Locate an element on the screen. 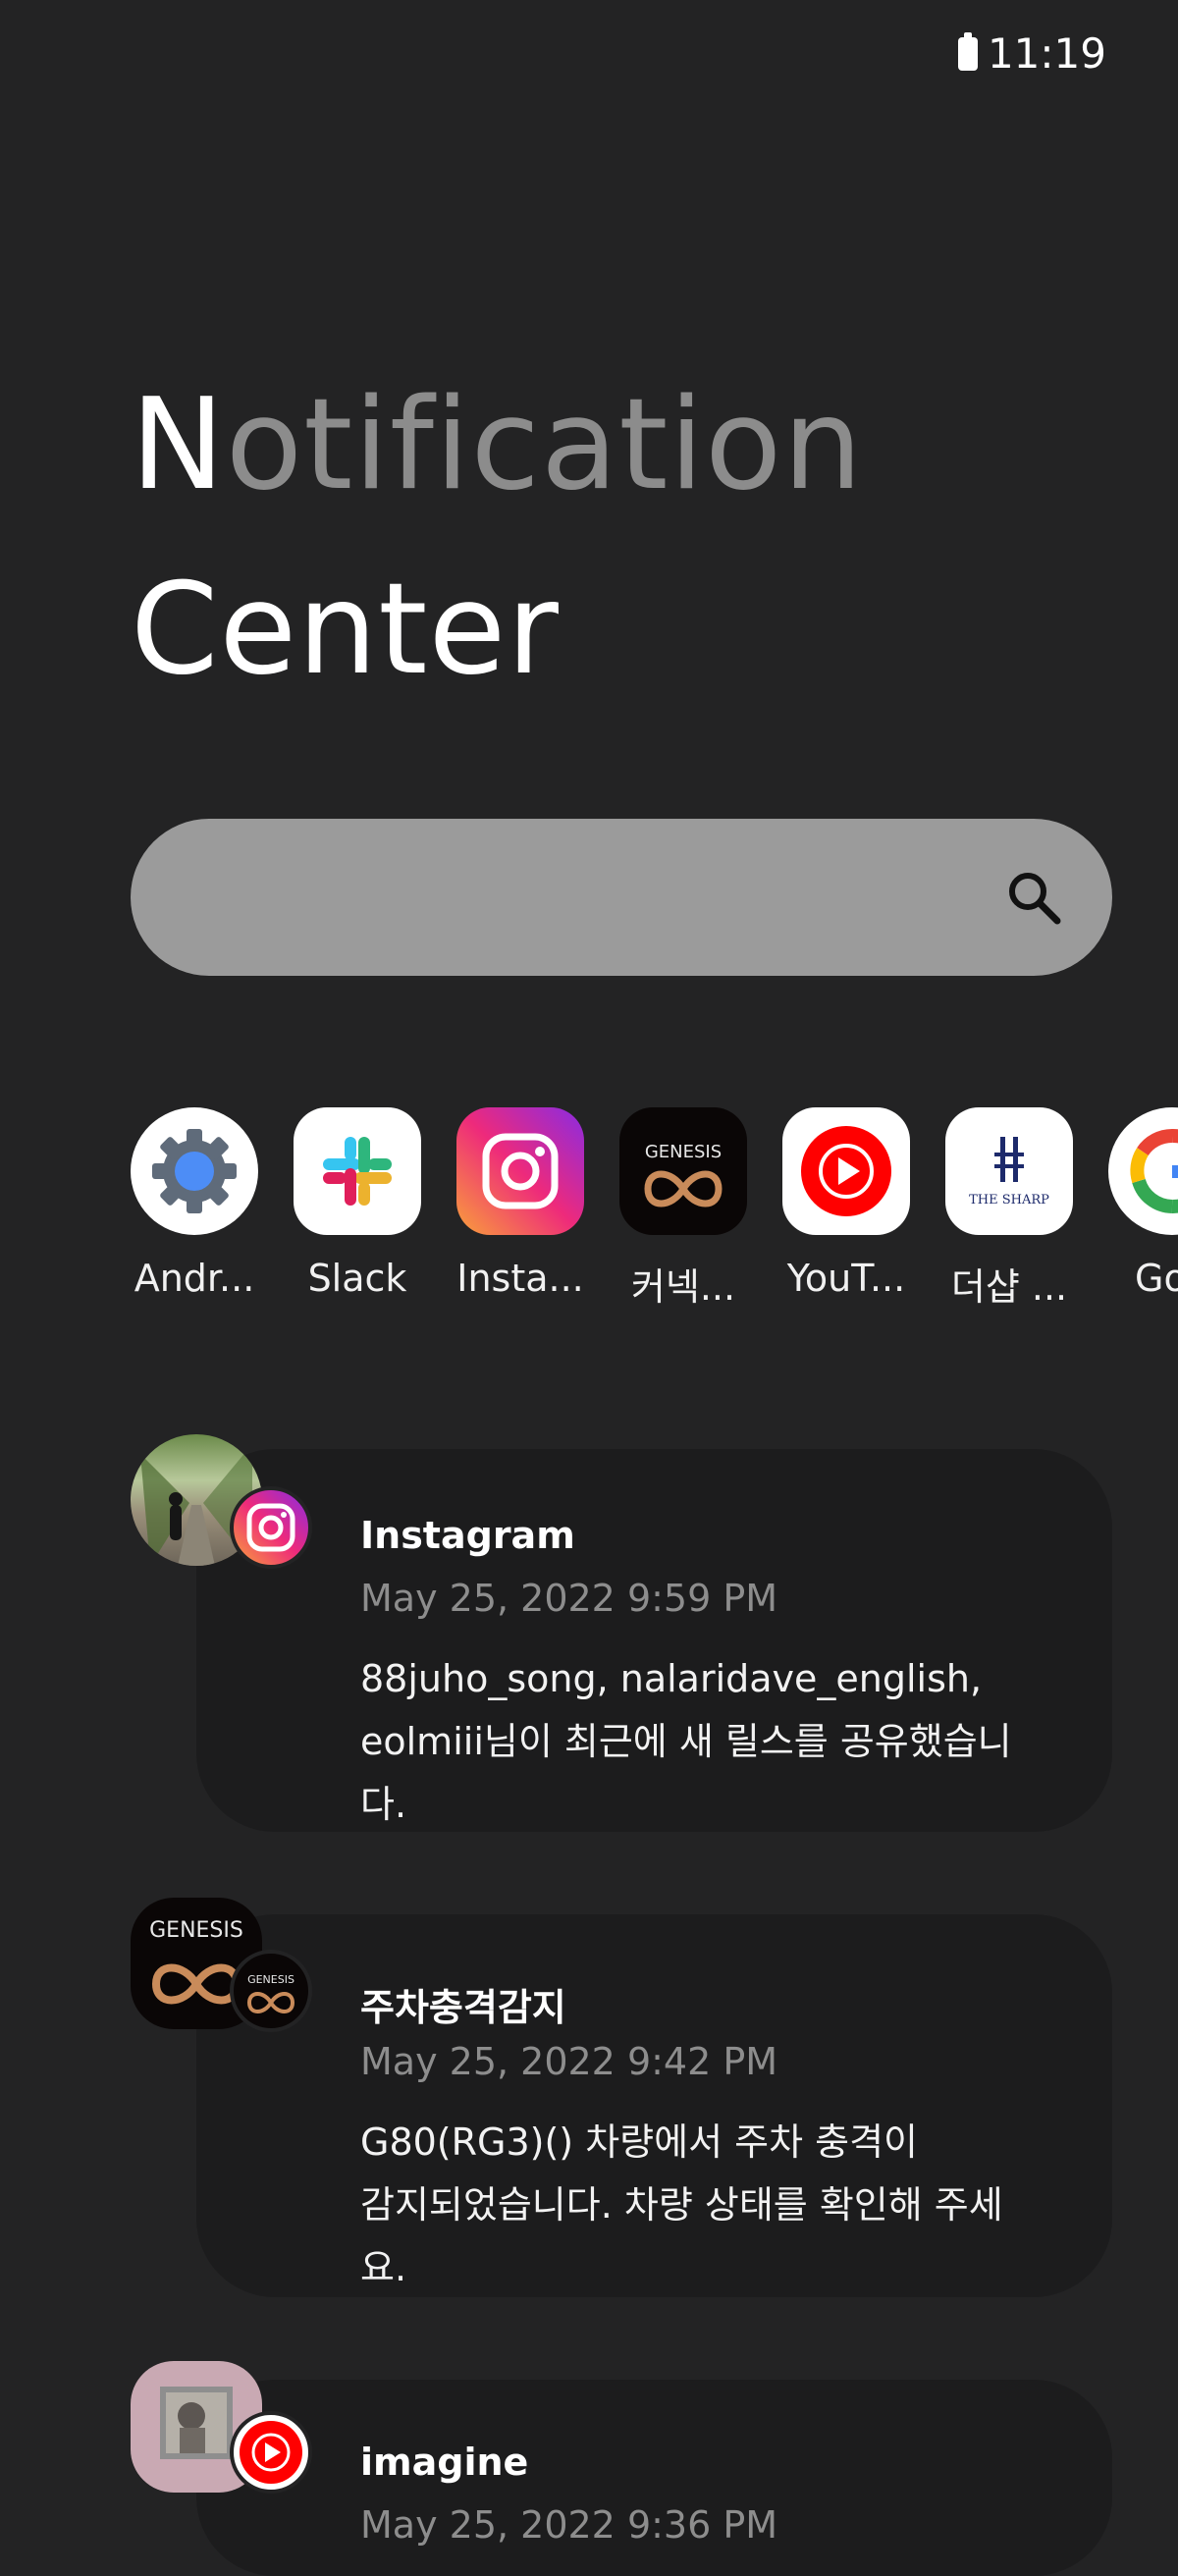 This screenshot has width=1178, height=2576. app-filter-label: Slack is located at coordinates (357, 1278).